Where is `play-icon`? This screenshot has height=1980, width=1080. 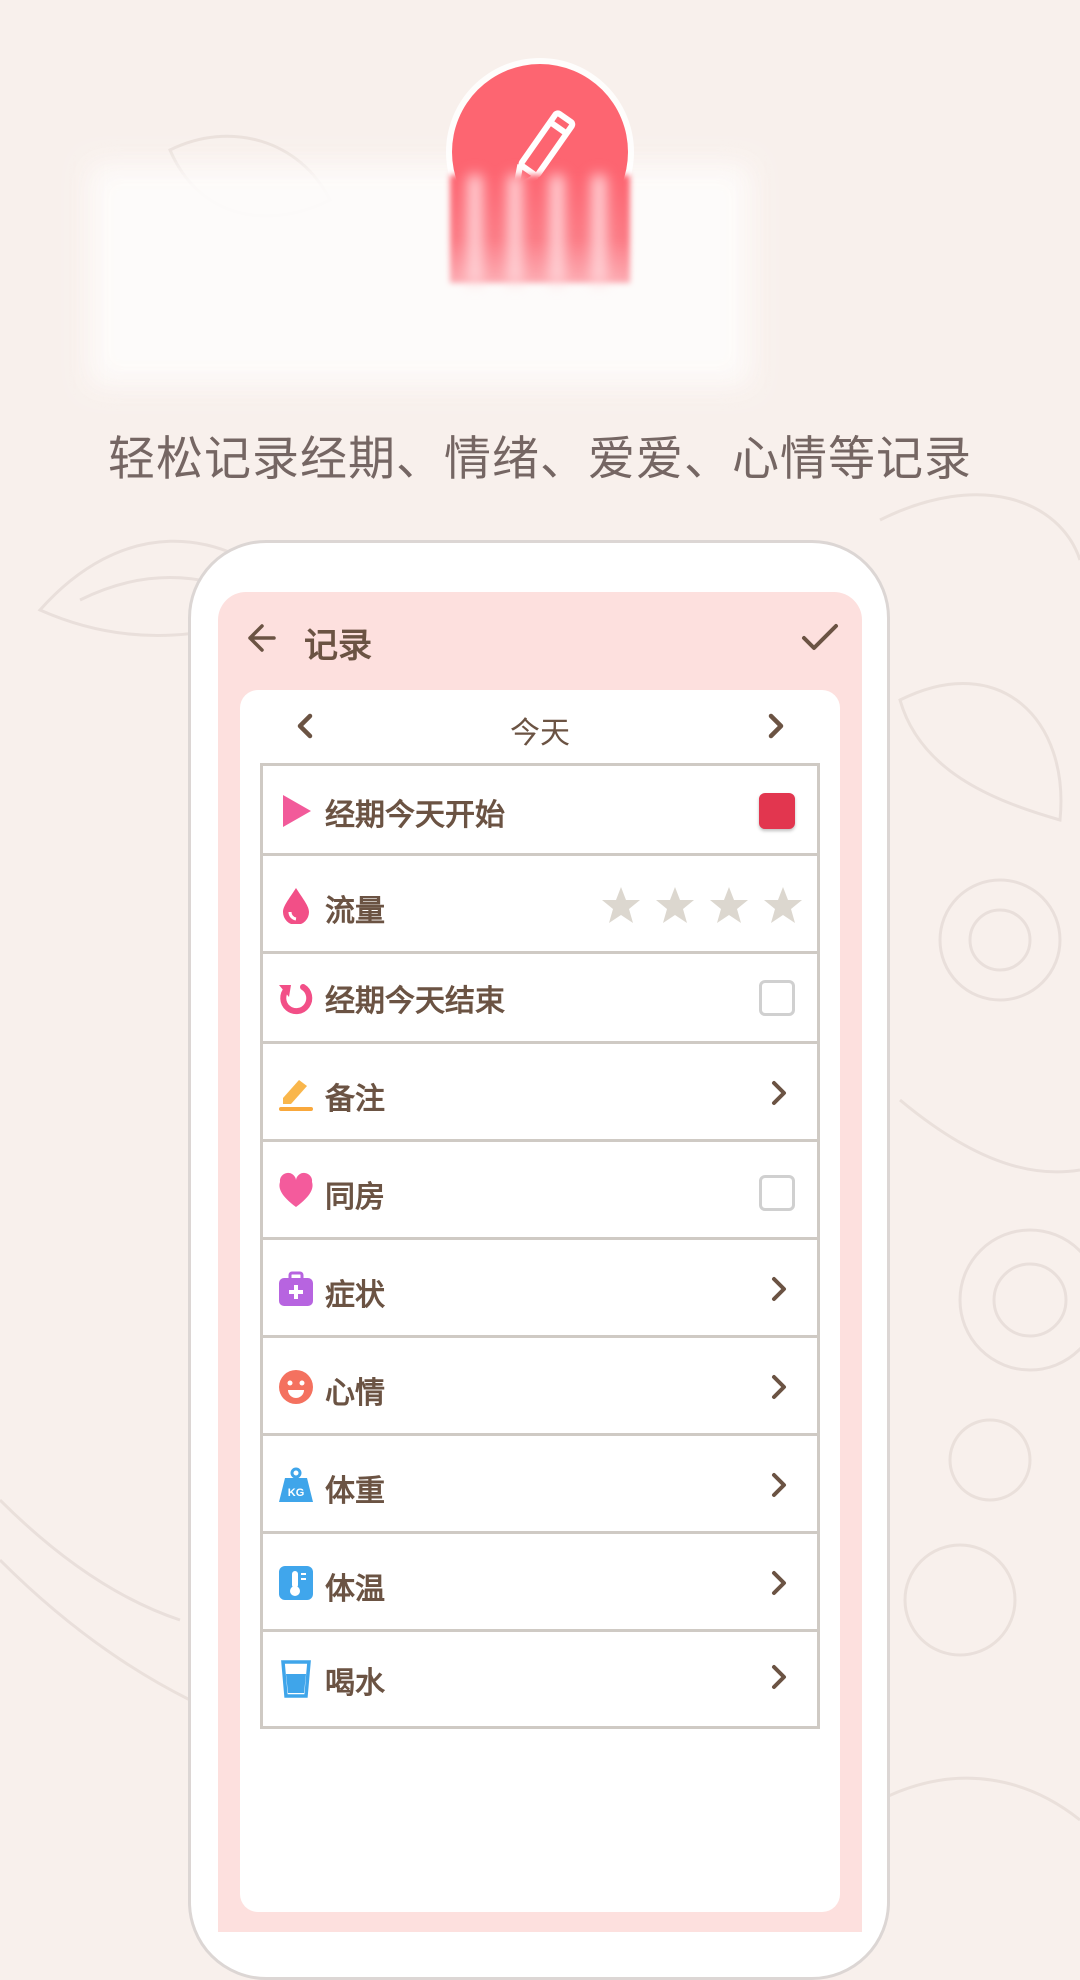
play-icon is located at coordinates (297, 811).